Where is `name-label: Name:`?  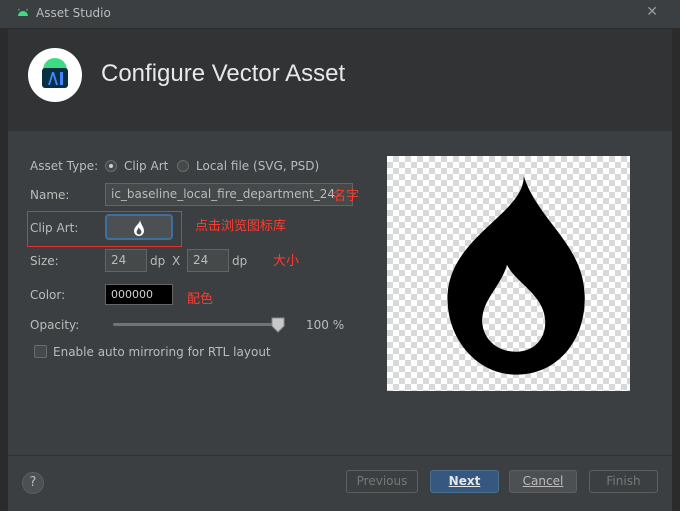 name-label: Name: is located at coordinates (50, 195).